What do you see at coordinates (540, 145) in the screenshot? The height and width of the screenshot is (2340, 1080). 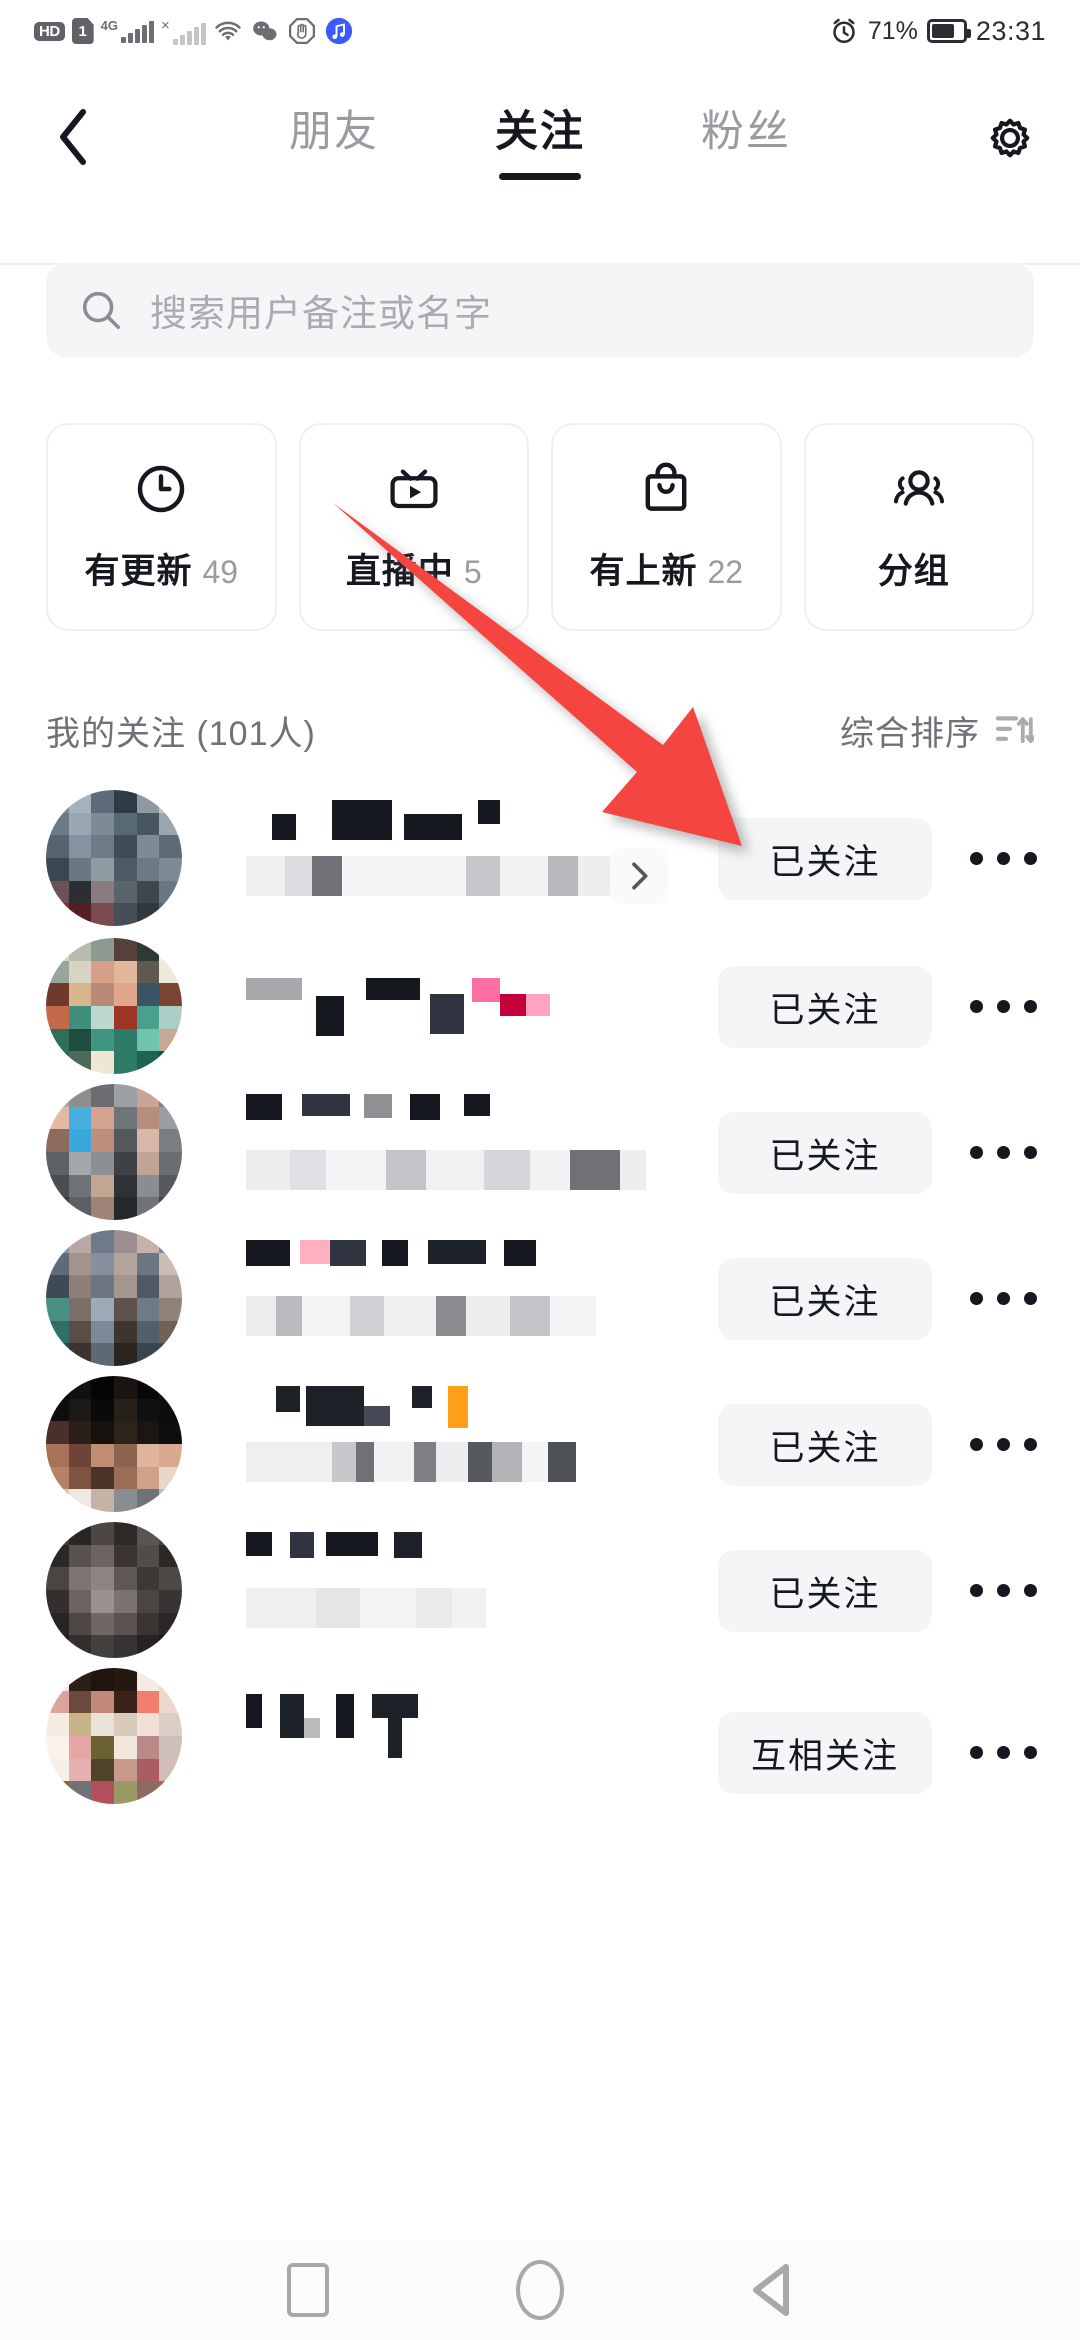 I see `tab-following: 关注` at bounding box center [540, 145].